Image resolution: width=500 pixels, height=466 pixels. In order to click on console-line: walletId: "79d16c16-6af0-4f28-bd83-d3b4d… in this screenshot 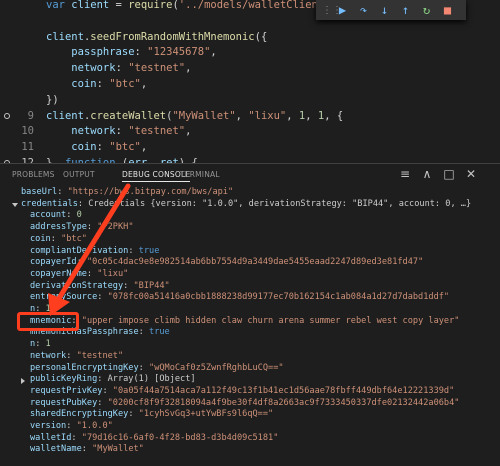, I will do `click(265, 439)`.